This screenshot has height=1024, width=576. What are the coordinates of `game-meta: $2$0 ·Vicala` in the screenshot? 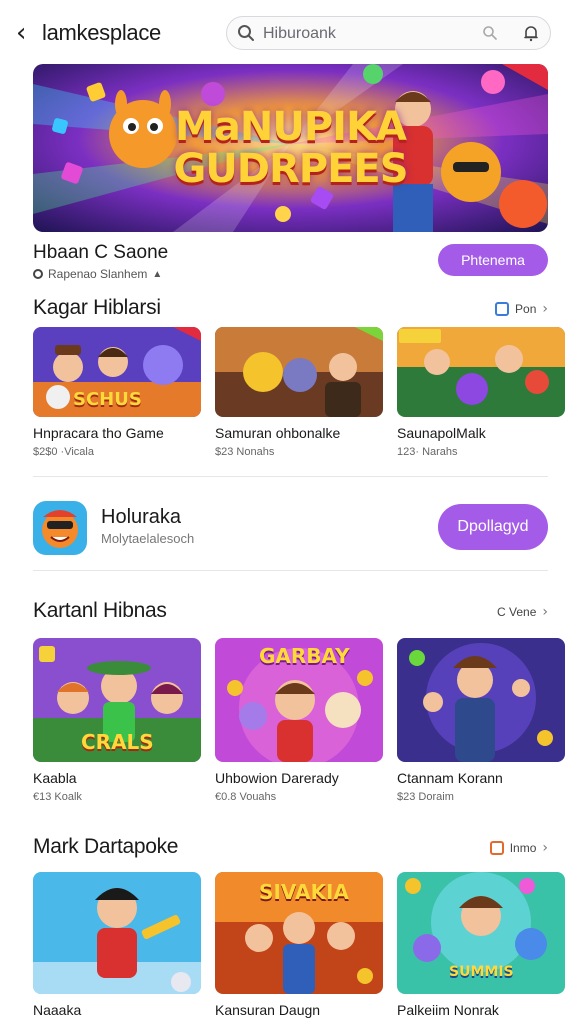 It's located at (63, 452).